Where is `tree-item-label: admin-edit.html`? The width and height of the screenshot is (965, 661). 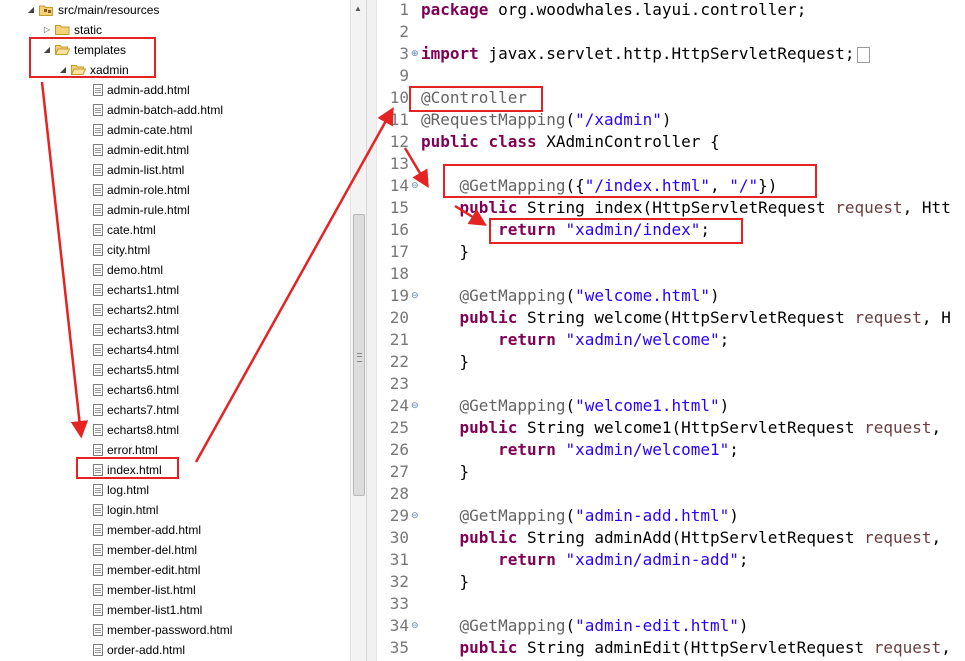 tree-item-label: admin-edit.html is located at coordinates (148, 149).